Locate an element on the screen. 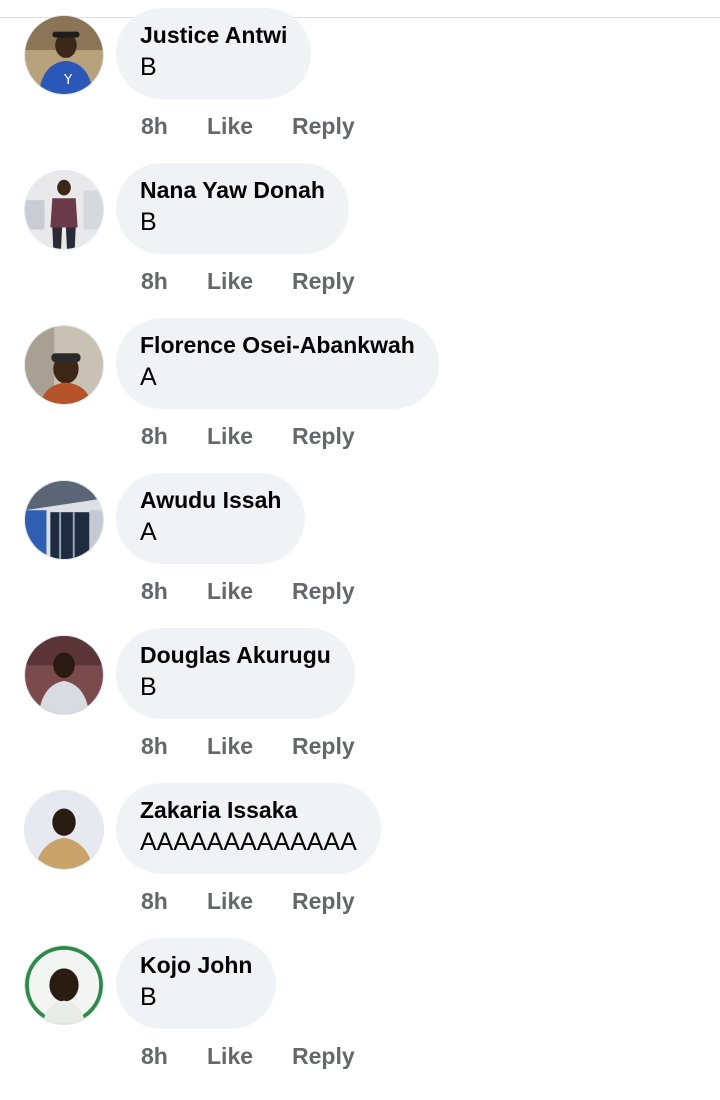 The image size is (720, 1100). comment-text: AAAAAAAAAAAAA is located at coordinates (248, 842).